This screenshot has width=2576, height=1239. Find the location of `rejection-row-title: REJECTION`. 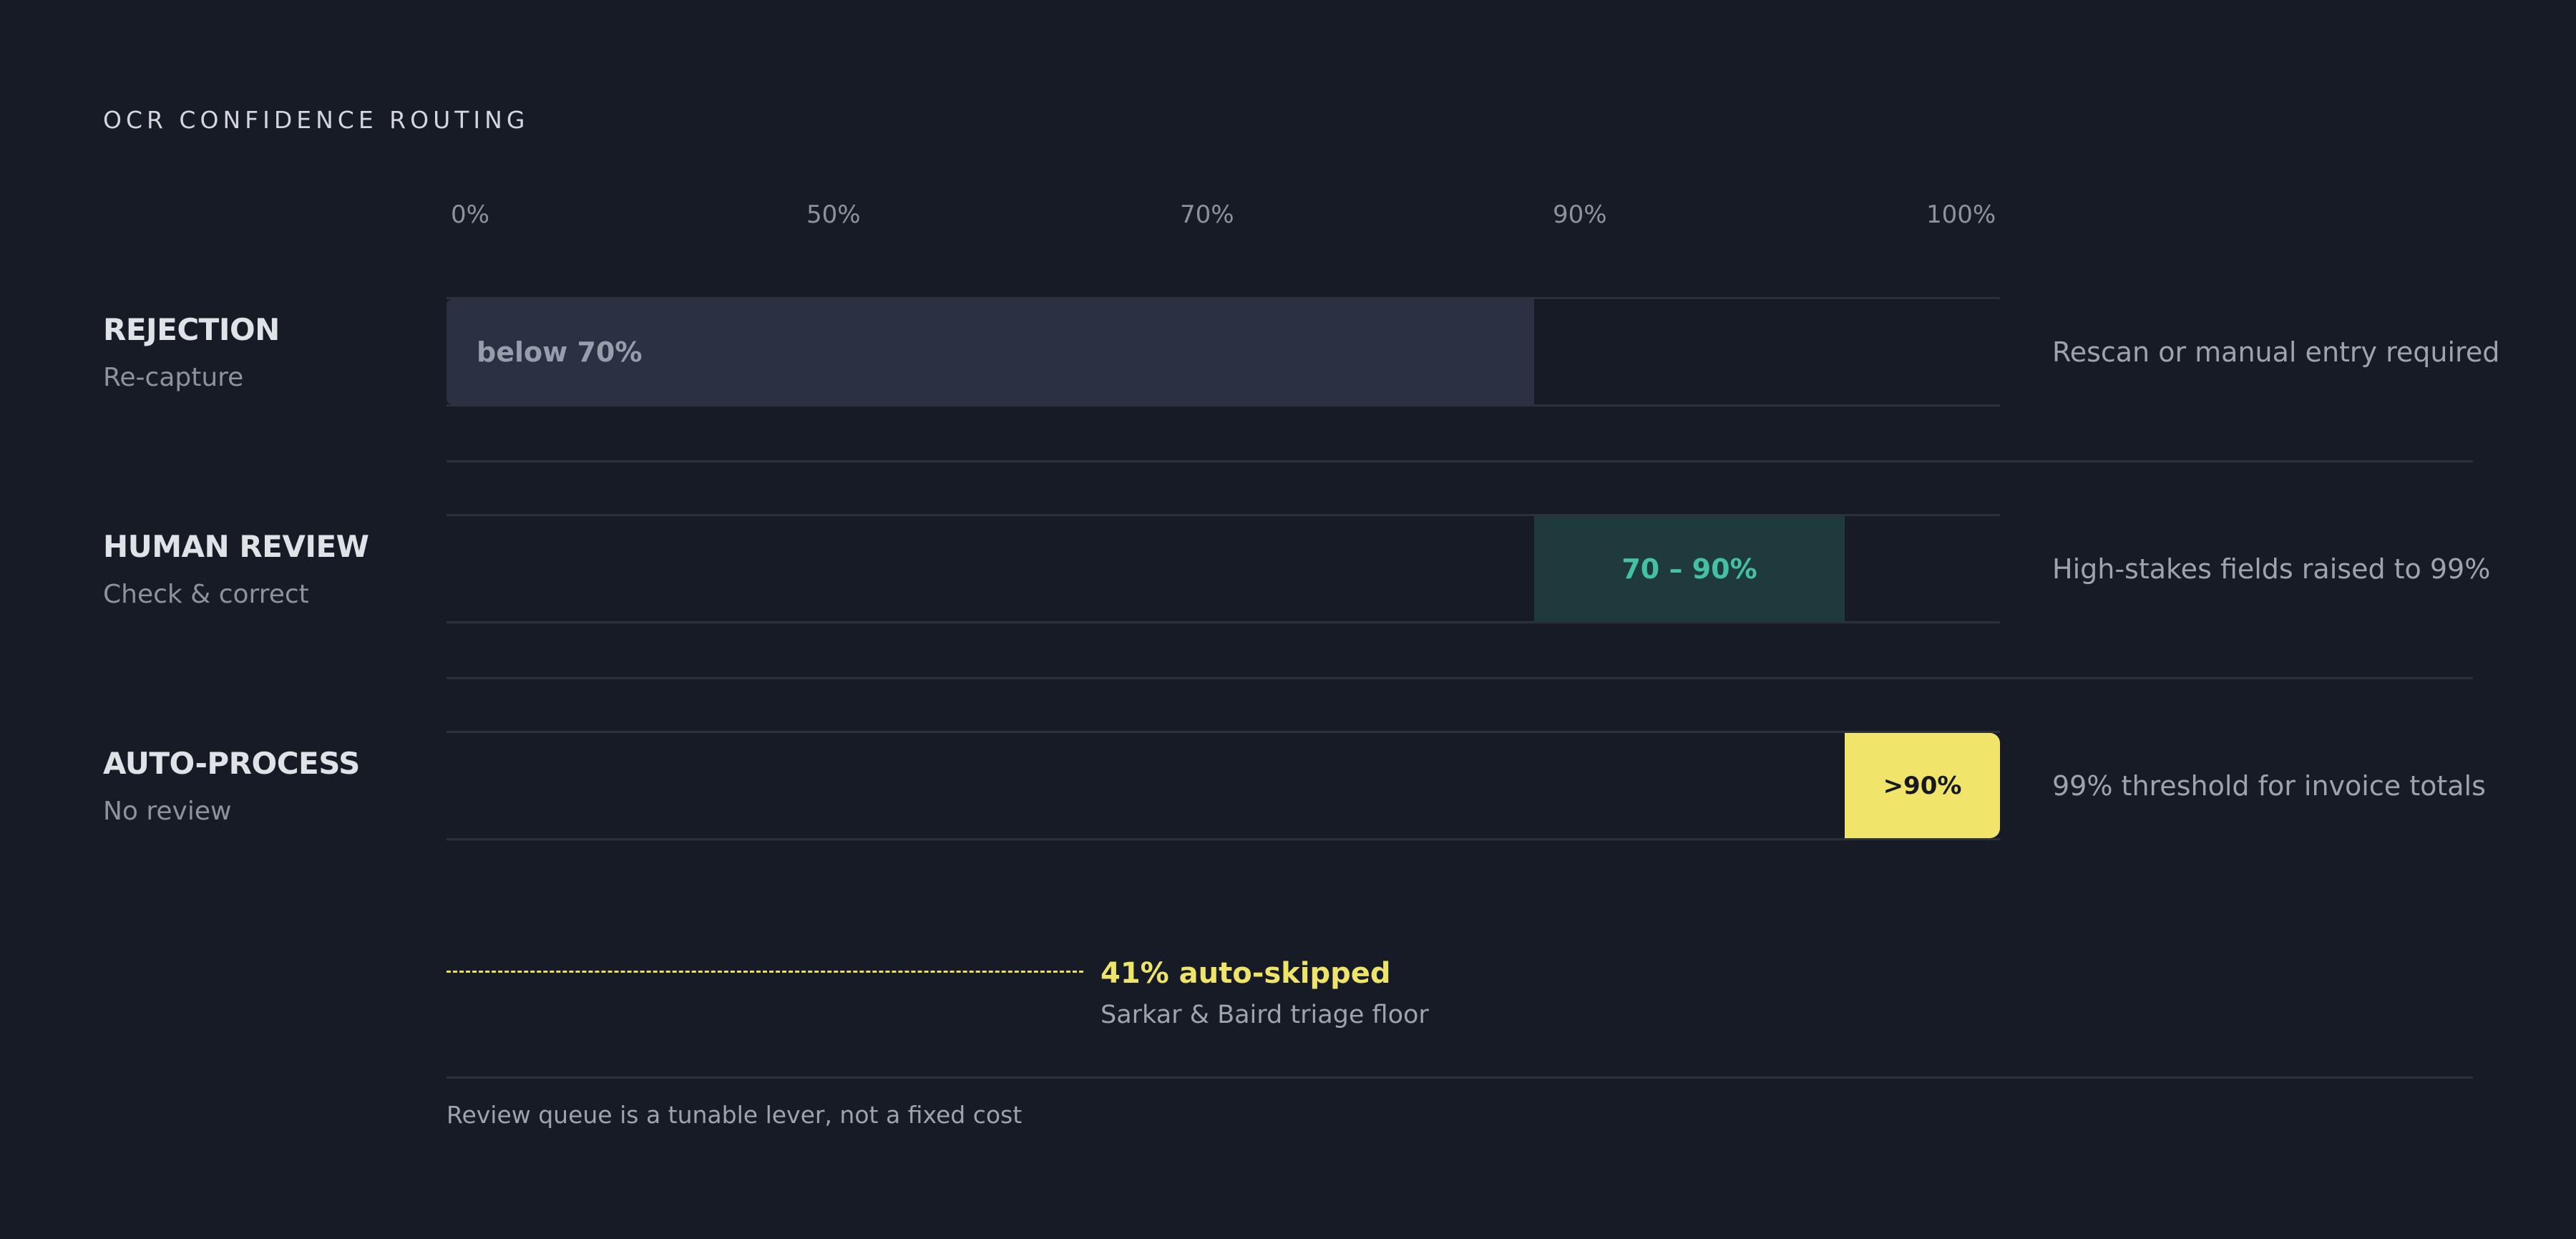

rejection-row-title: REJECTION is located at coordinates (191, 329).